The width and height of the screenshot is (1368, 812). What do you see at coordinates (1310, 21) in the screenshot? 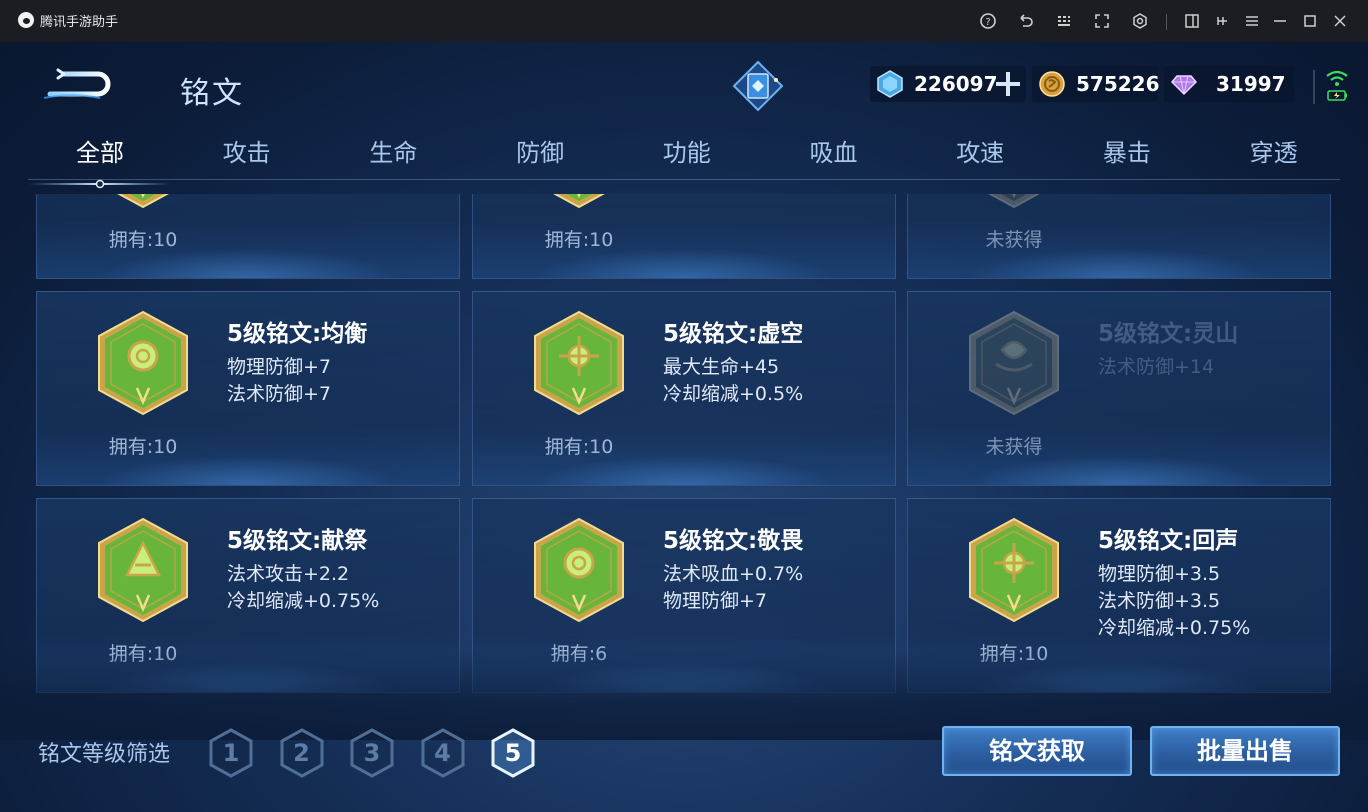
I see `maximize-icon` at bounding box center [1310, 21].